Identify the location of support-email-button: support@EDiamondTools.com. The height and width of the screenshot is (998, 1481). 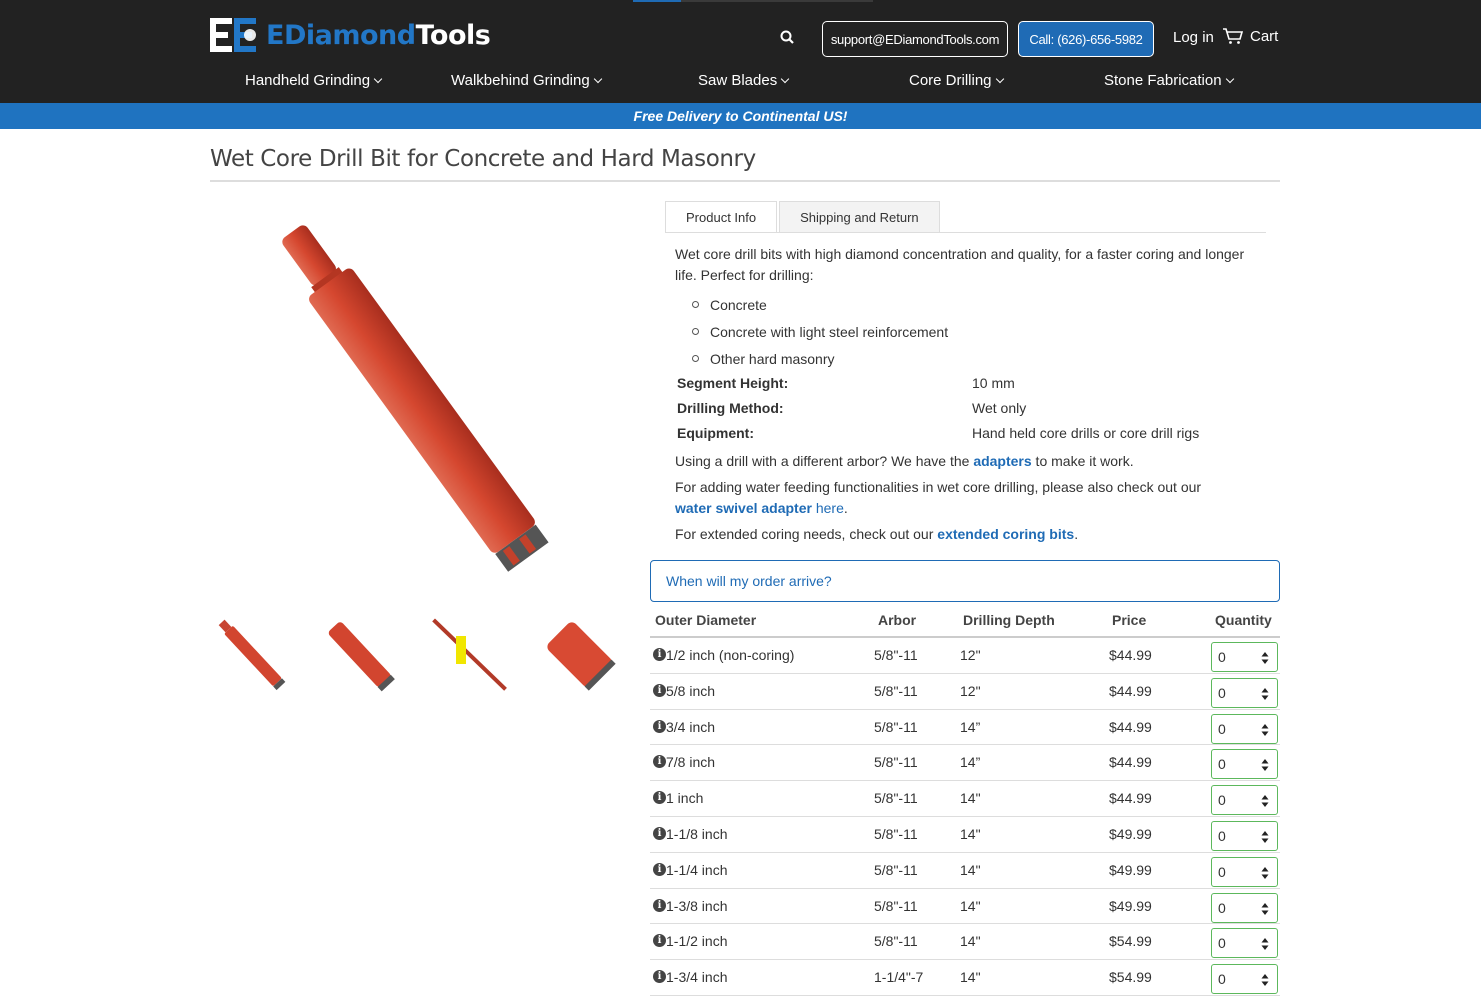
(915, 39).